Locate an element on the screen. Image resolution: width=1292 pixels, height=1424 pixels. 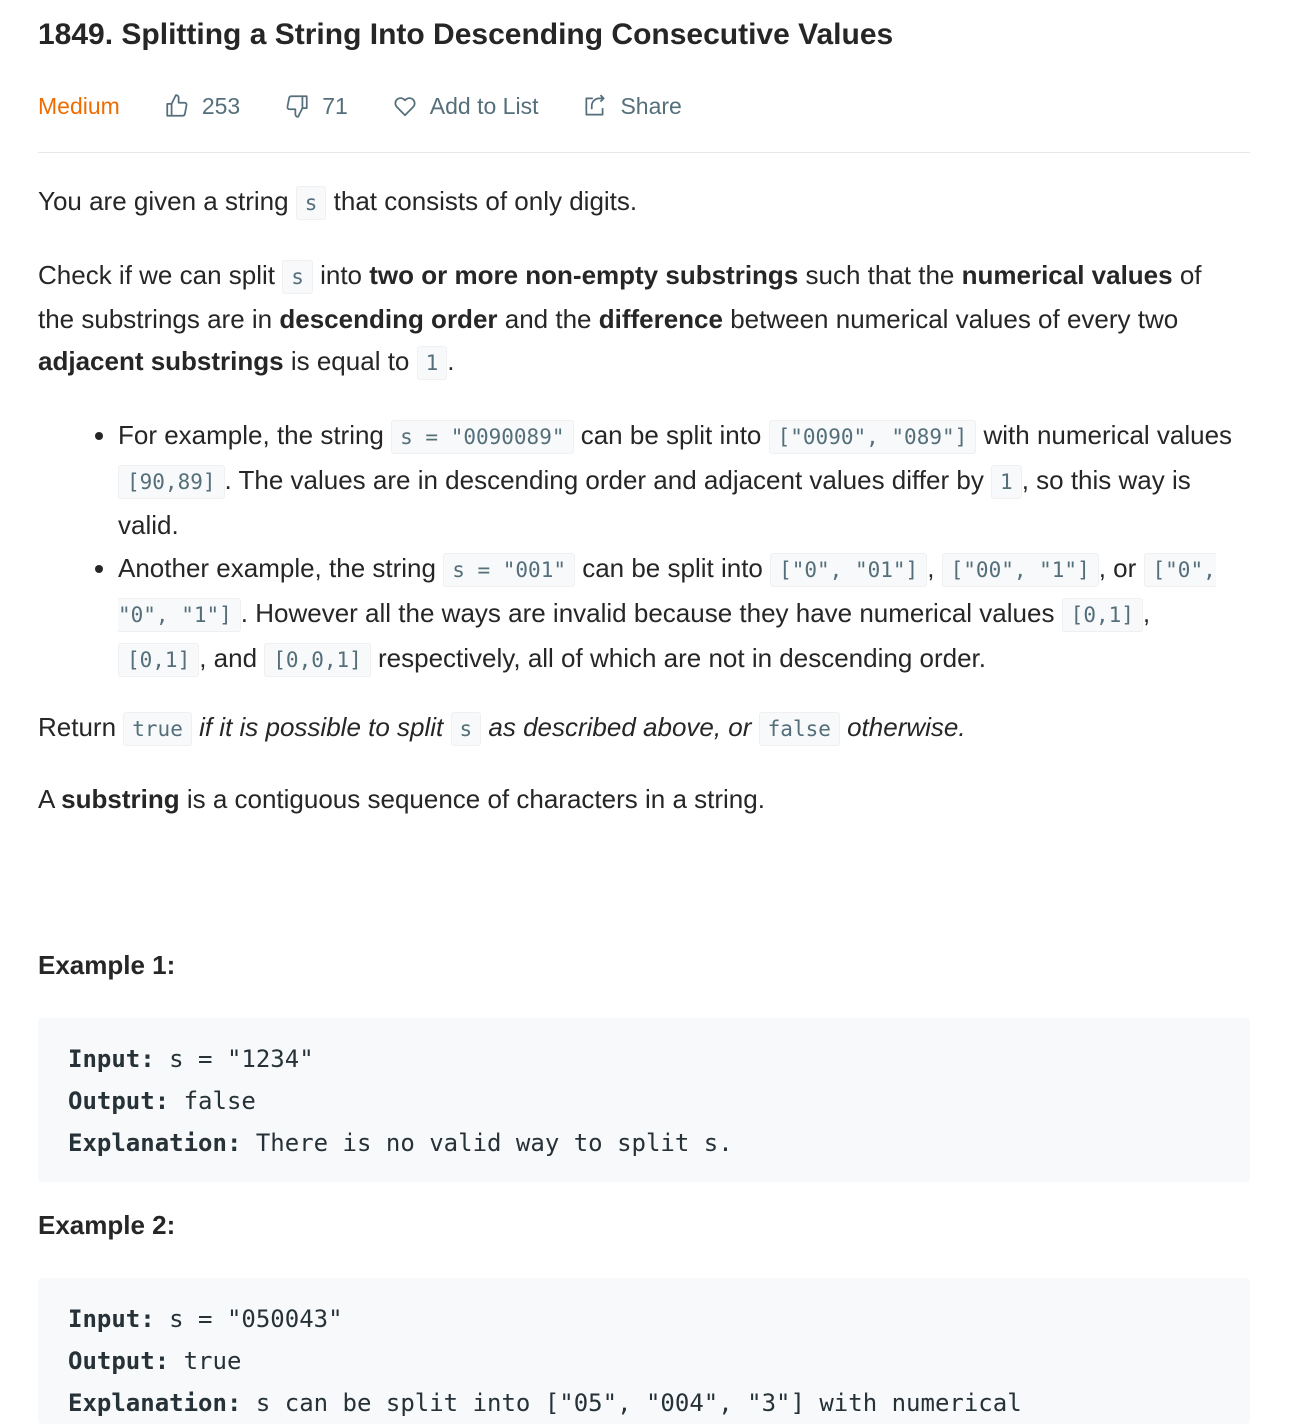
inline-code: [0,0,1] is located at coordinates (317, 660).